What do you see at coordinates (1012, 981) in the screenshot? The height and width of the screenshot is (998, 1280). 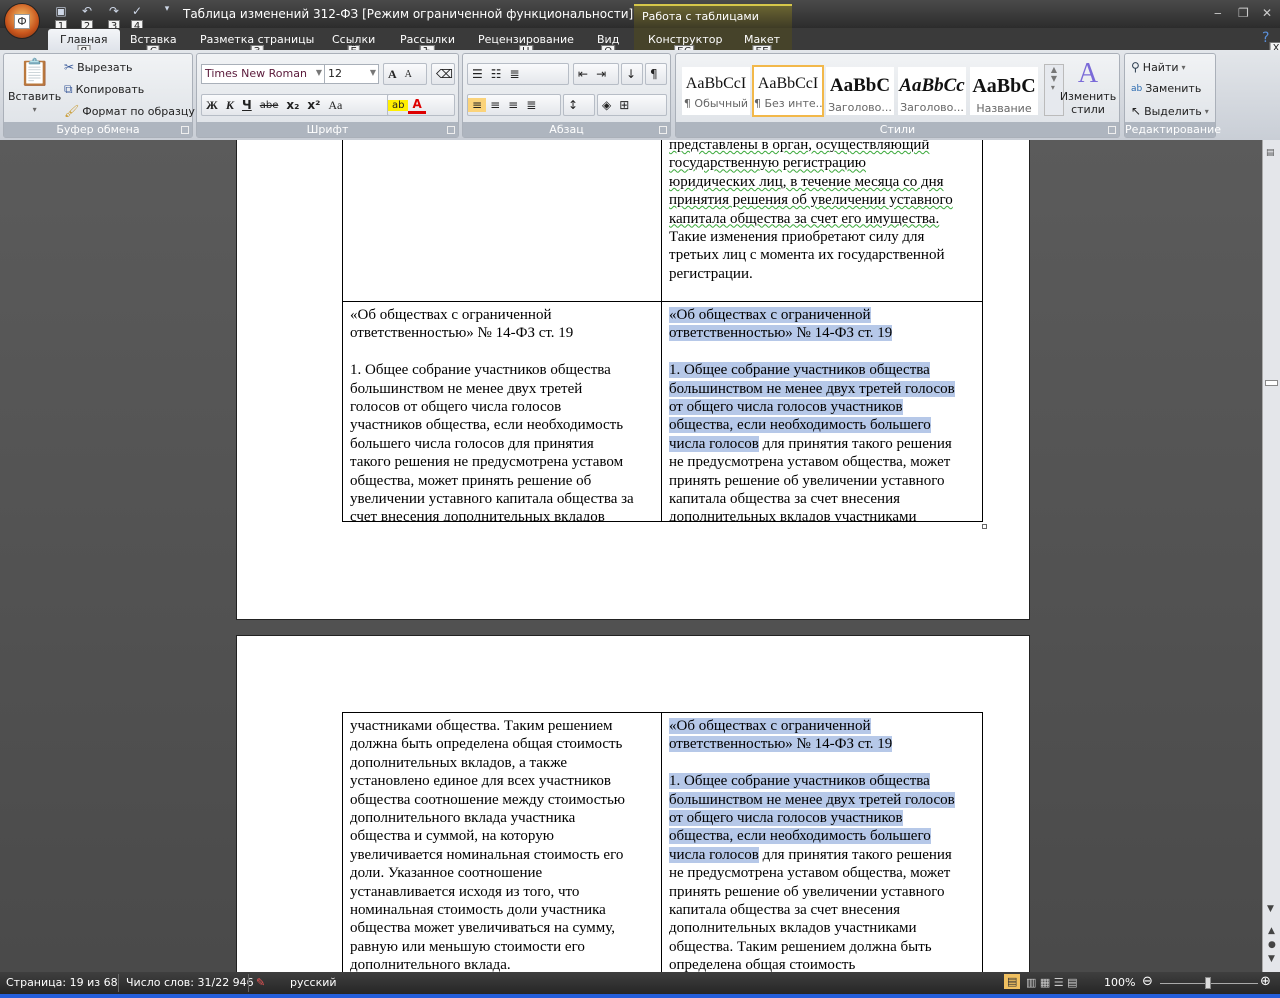 I see `print-layout-view-icon: ▤` at bounding box center [1012, 981].